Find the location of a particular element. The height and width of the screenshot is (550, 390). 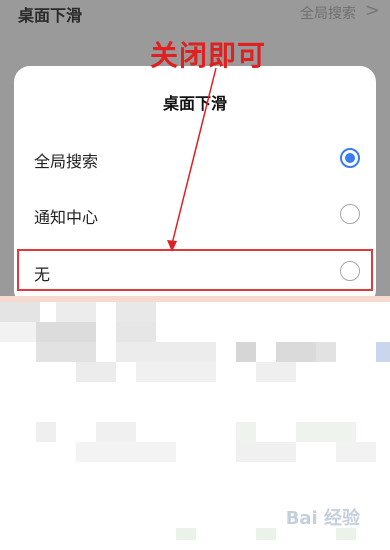

watermark-logo: Bai 经验 is located at coordinates (322, 518).